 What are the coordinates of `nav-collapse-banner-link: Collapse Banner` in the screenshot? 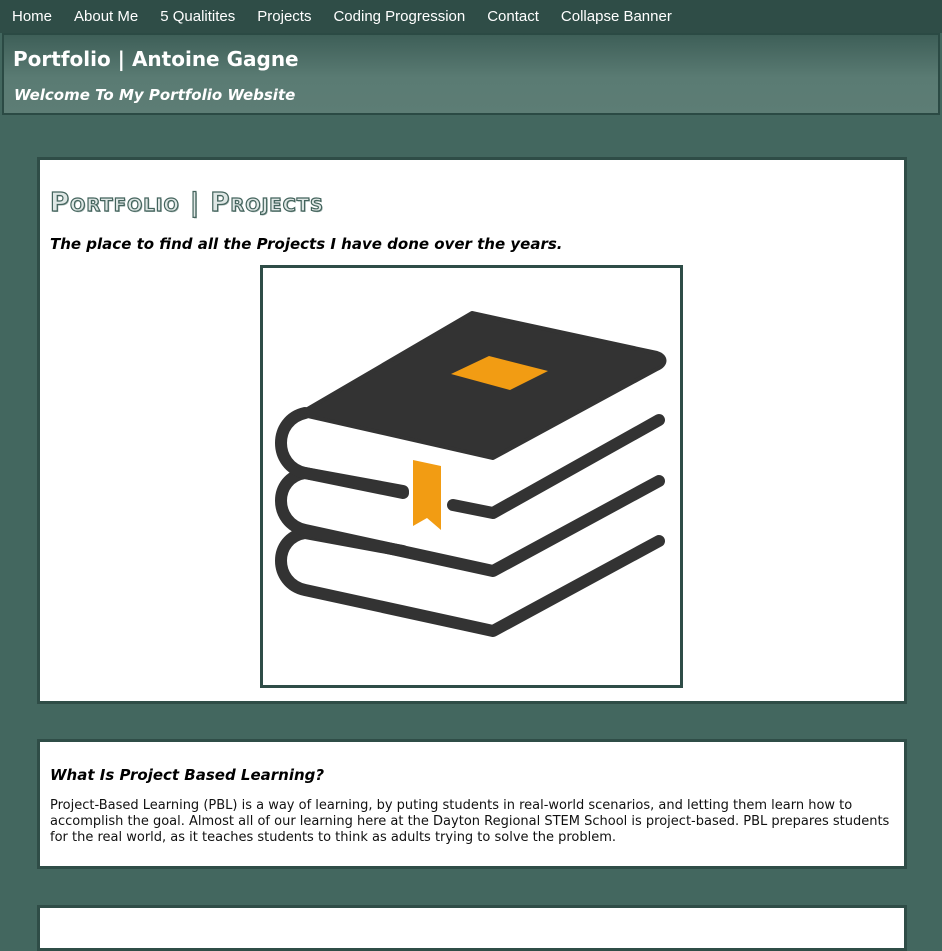 It's located at (616, 16).